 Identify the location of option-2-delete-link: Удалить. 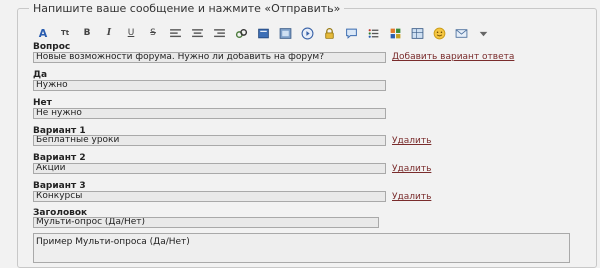
(411, 169).